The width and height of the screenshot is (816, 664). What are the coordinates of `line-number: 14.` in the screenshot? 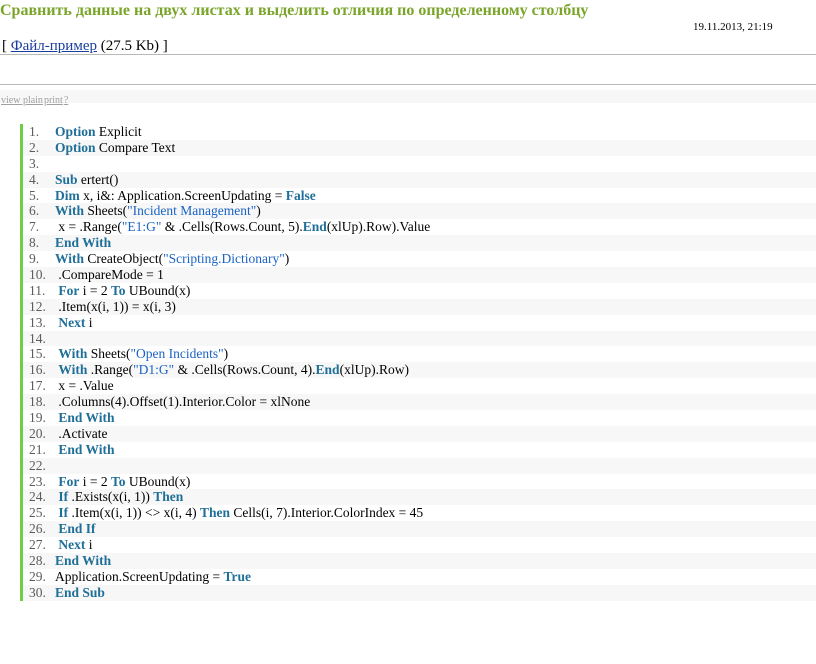 It's located at (37, 338).